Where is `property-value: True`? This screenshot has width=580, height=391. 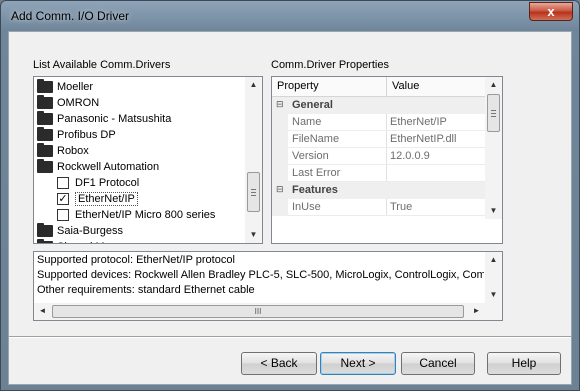 property-value: True is located at coordinates (401, 207).